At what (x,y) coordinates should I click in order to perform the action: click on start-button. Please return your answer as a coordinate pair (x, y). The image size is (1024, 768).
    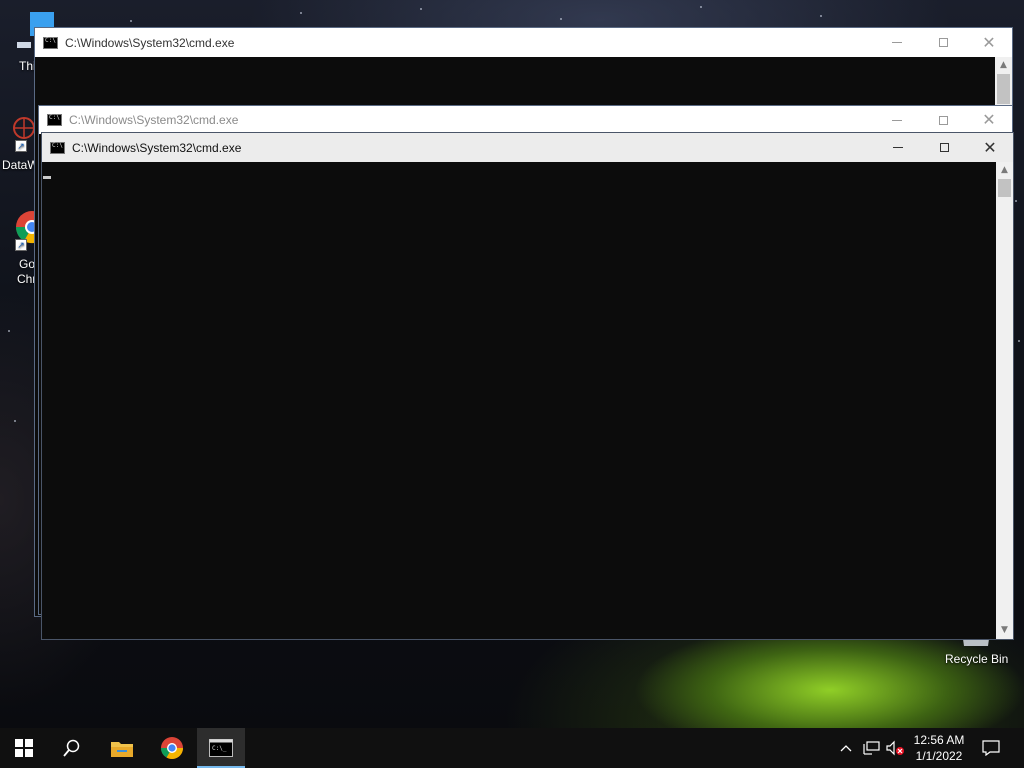
    Looking at the image, I should click on (24, 748).